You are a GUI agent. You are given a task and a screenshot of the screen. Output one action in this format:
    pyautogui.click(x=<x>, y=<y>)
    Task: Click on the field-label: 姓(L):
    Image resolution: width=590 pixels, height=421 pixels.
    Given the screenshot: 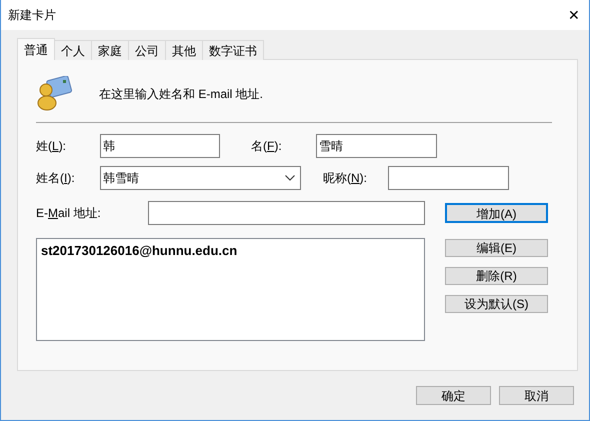 What is the action you would take?
    pyautogui.click(x=52, y=146)
    